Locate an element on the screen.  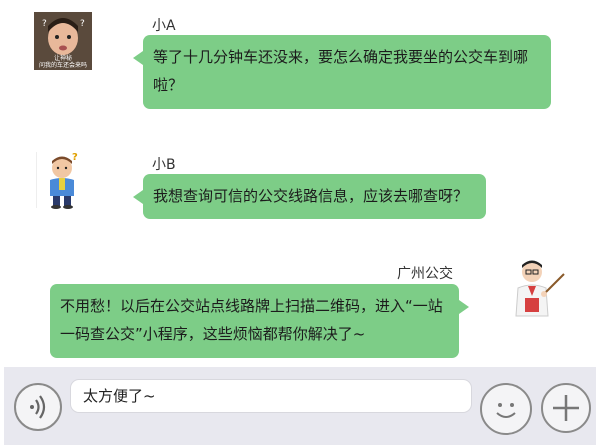
voice-wave-icon is located at coordinates (38, 407).